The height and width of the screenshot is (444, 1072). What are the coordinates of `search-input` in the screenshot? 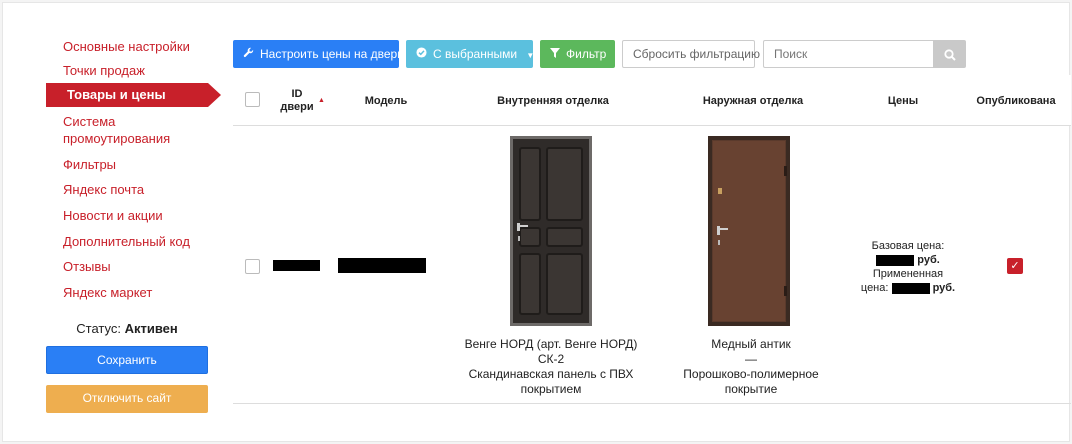 It's located at (848, 54).